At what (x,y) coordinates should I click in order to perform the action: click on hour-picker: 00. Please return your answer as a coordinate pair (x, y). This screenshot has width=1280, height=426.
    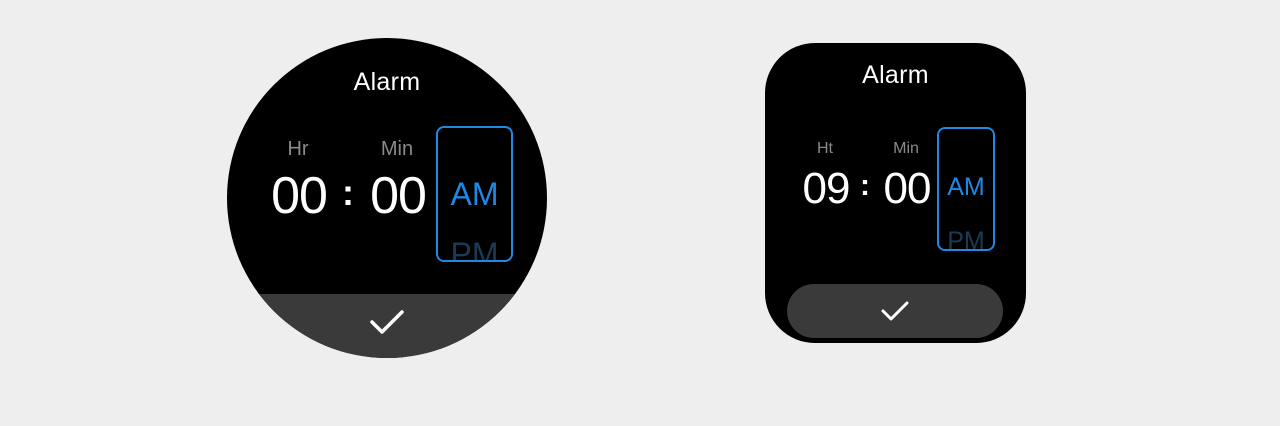
    Looking at the image, I should click on (299, 196).